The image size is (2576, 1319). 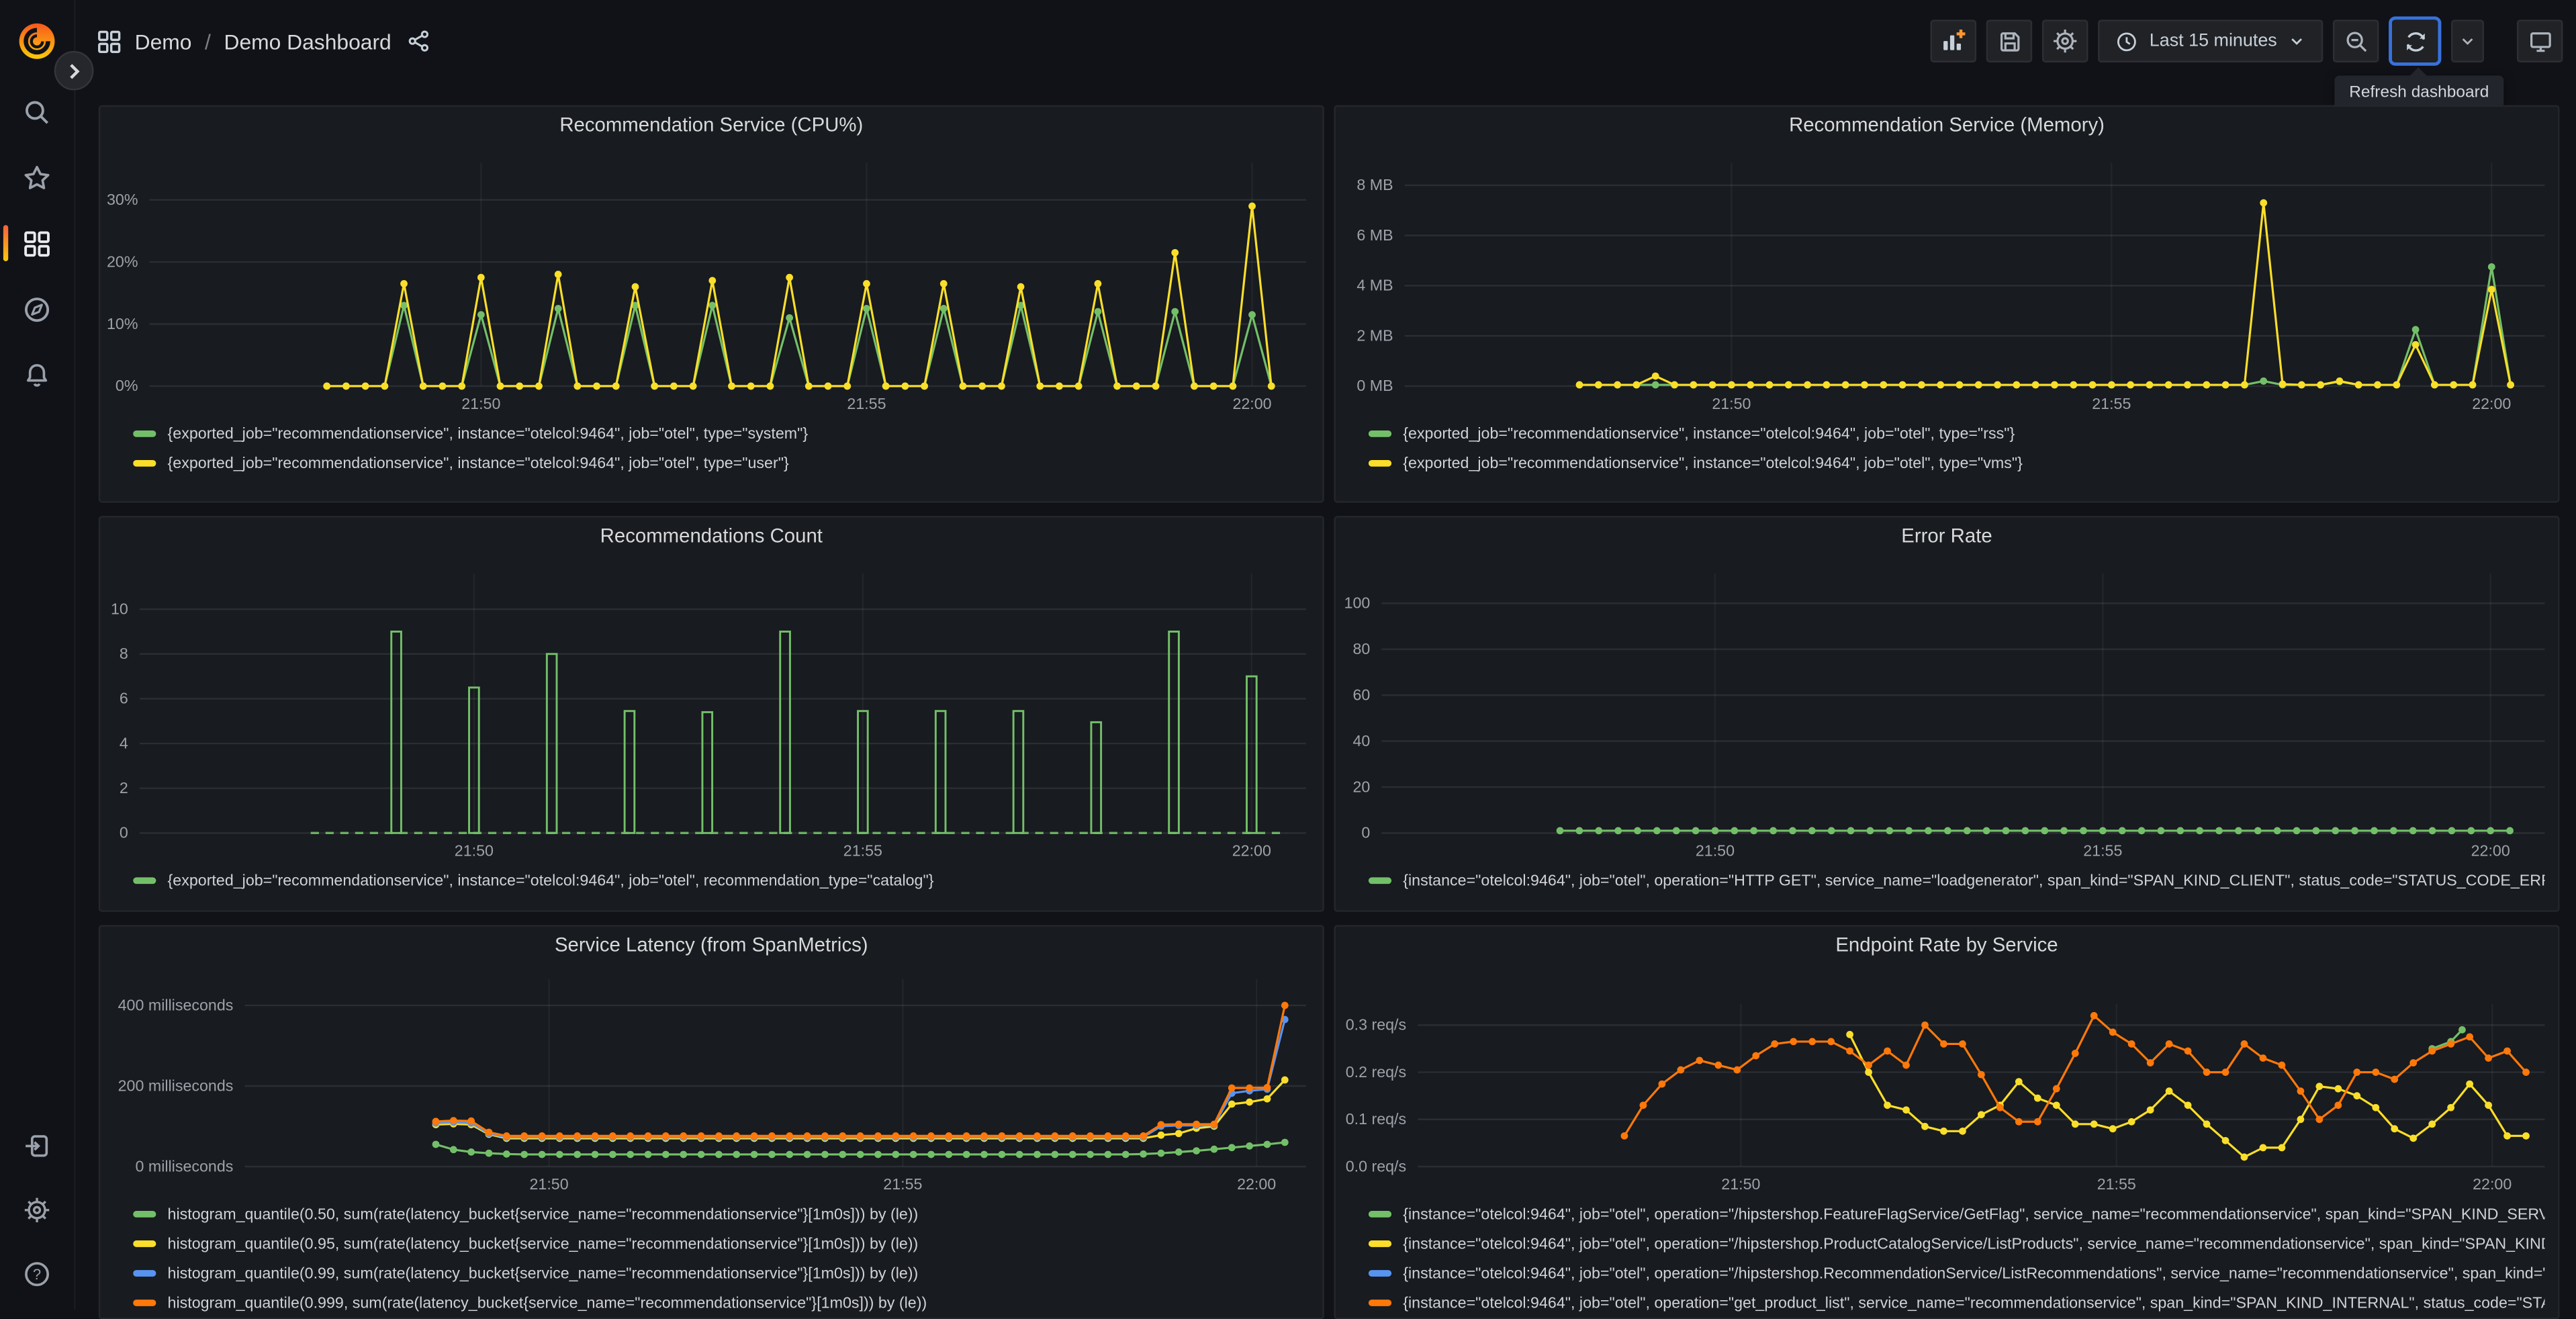 I want to click on time-range-picker: Last 15 minutes, so click(x=2211, y=40).